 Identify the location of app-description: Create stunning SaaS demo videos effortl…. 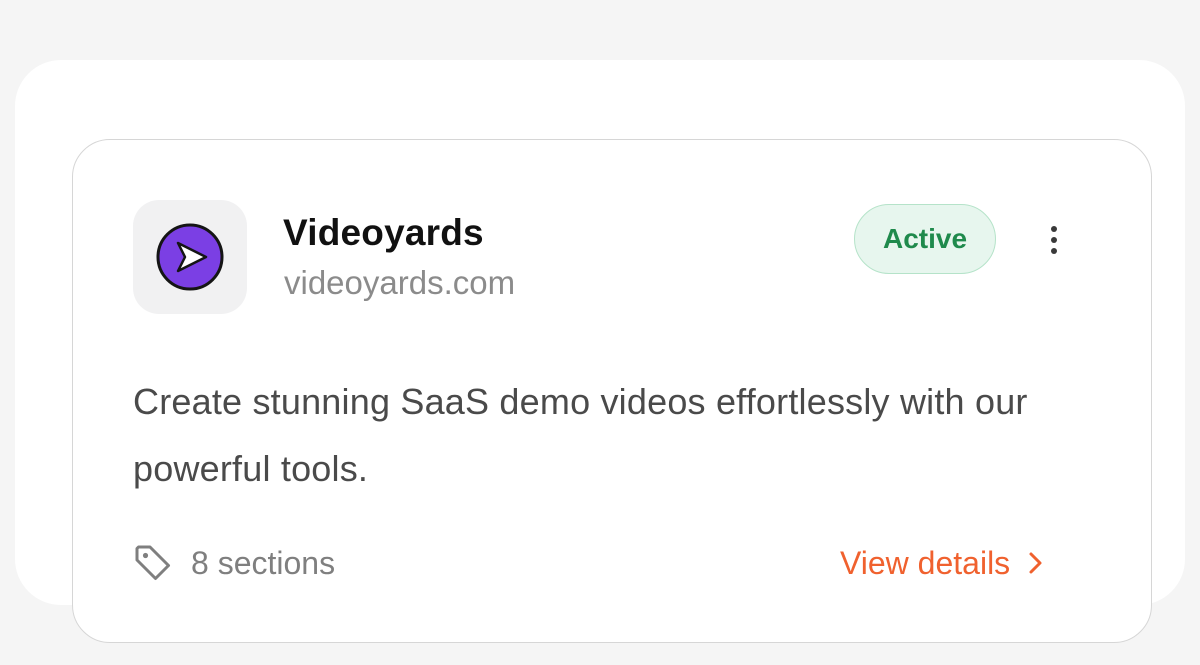
(580, 435).